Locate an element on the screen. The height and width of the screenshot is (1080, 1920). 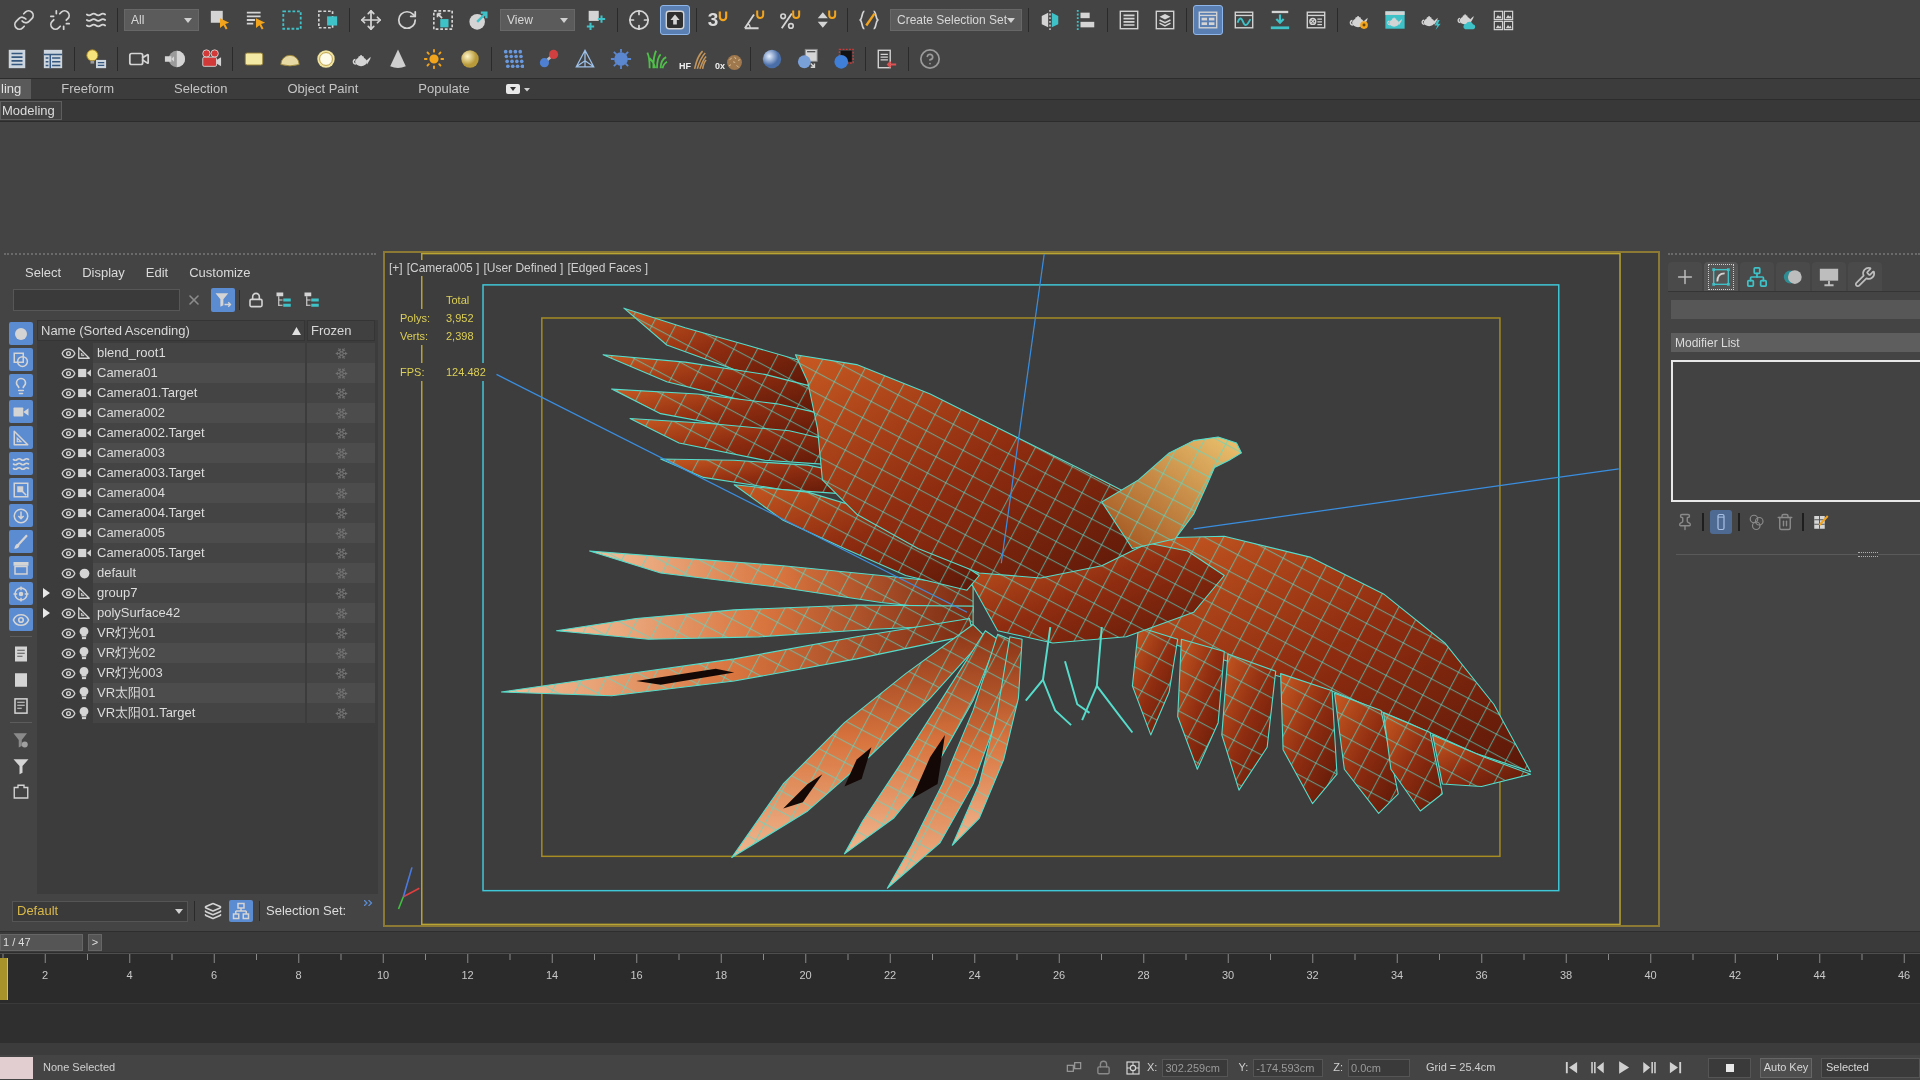
dot-grid-icon is located at coordinates (513, 59).